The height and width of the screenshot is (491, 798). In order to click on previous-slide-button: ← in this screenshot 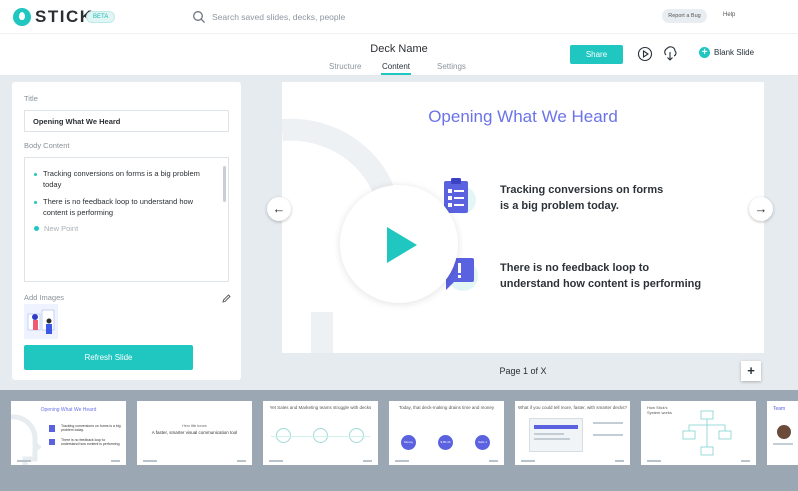, I will do `click(279, 209)`.